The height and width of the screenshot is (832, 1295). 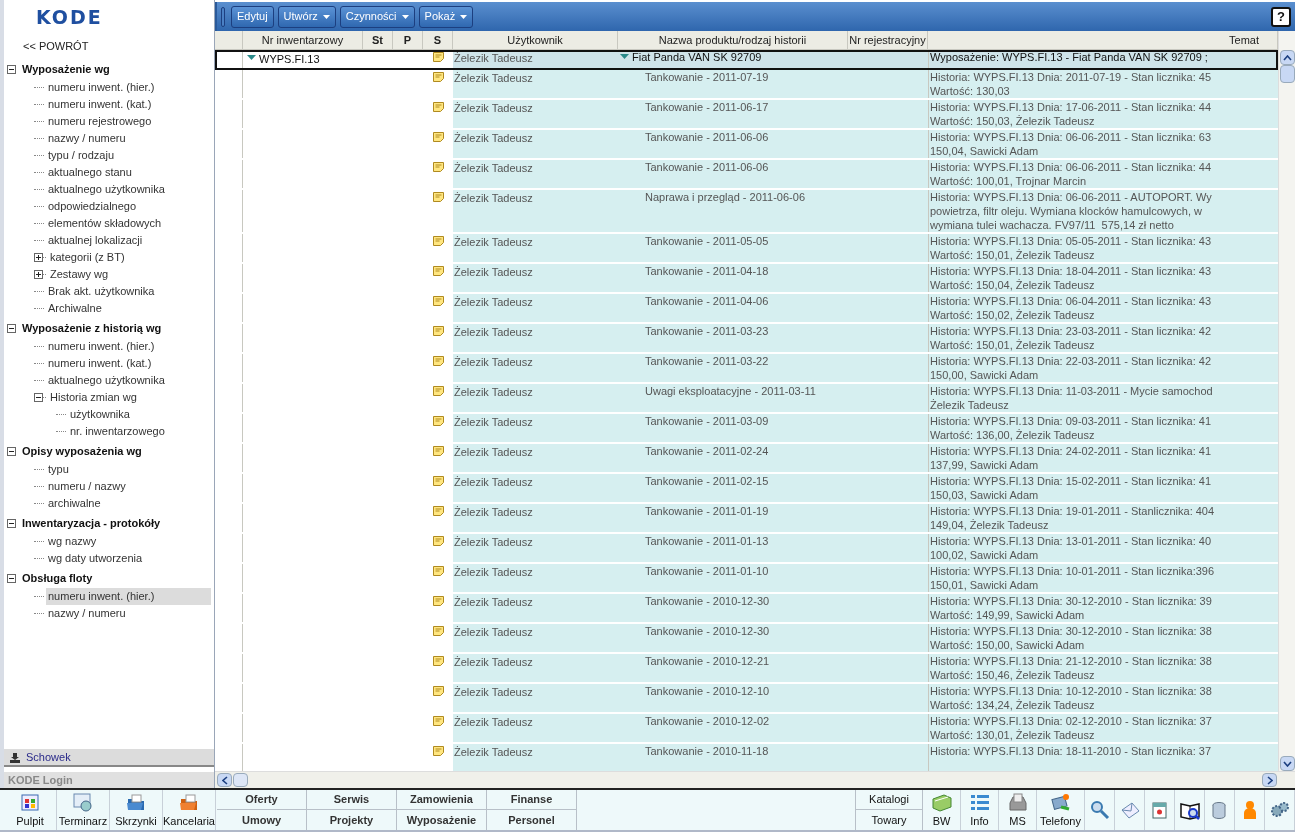 What do you see at coordinates (306, 16) in the screenshot?
I see `toolbar-button: Utwórz` at bounding box center [306, 16].